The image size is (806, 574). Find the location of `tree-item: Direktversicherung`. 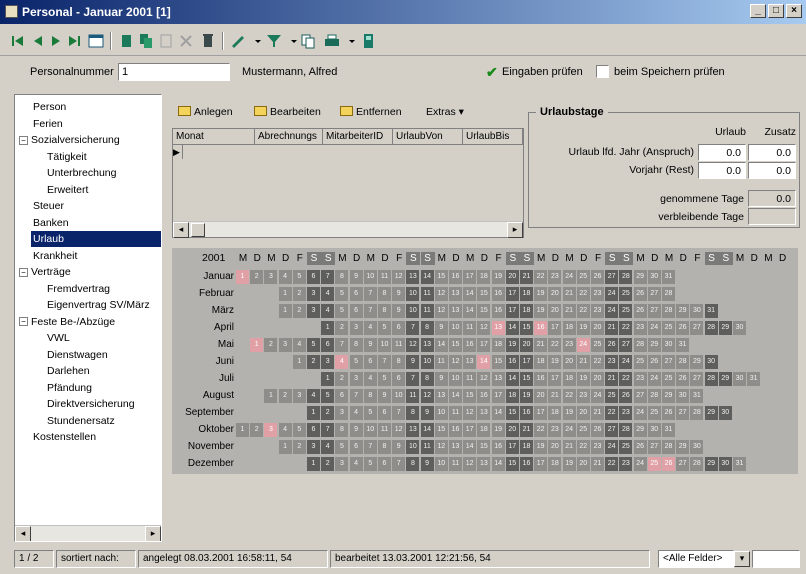

tree-item: Direktversicherung is located at coordinates (91, 404).